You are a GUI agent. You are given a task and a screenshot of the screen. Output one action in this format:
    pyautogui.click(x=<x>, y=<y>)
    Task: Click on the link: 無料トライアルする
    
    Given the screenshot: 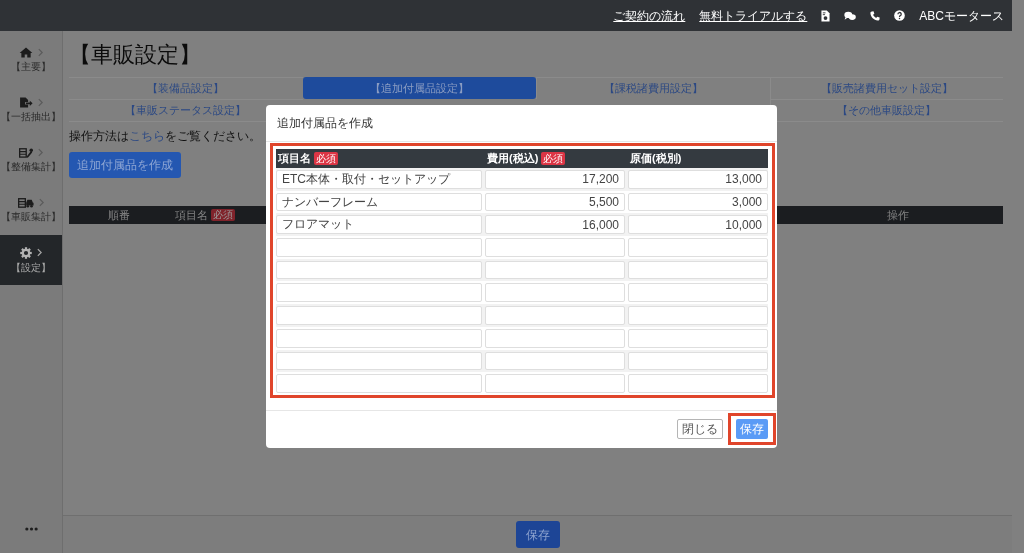 What is the action you would take?
    pyautogui.click(x=753, y=15)
    